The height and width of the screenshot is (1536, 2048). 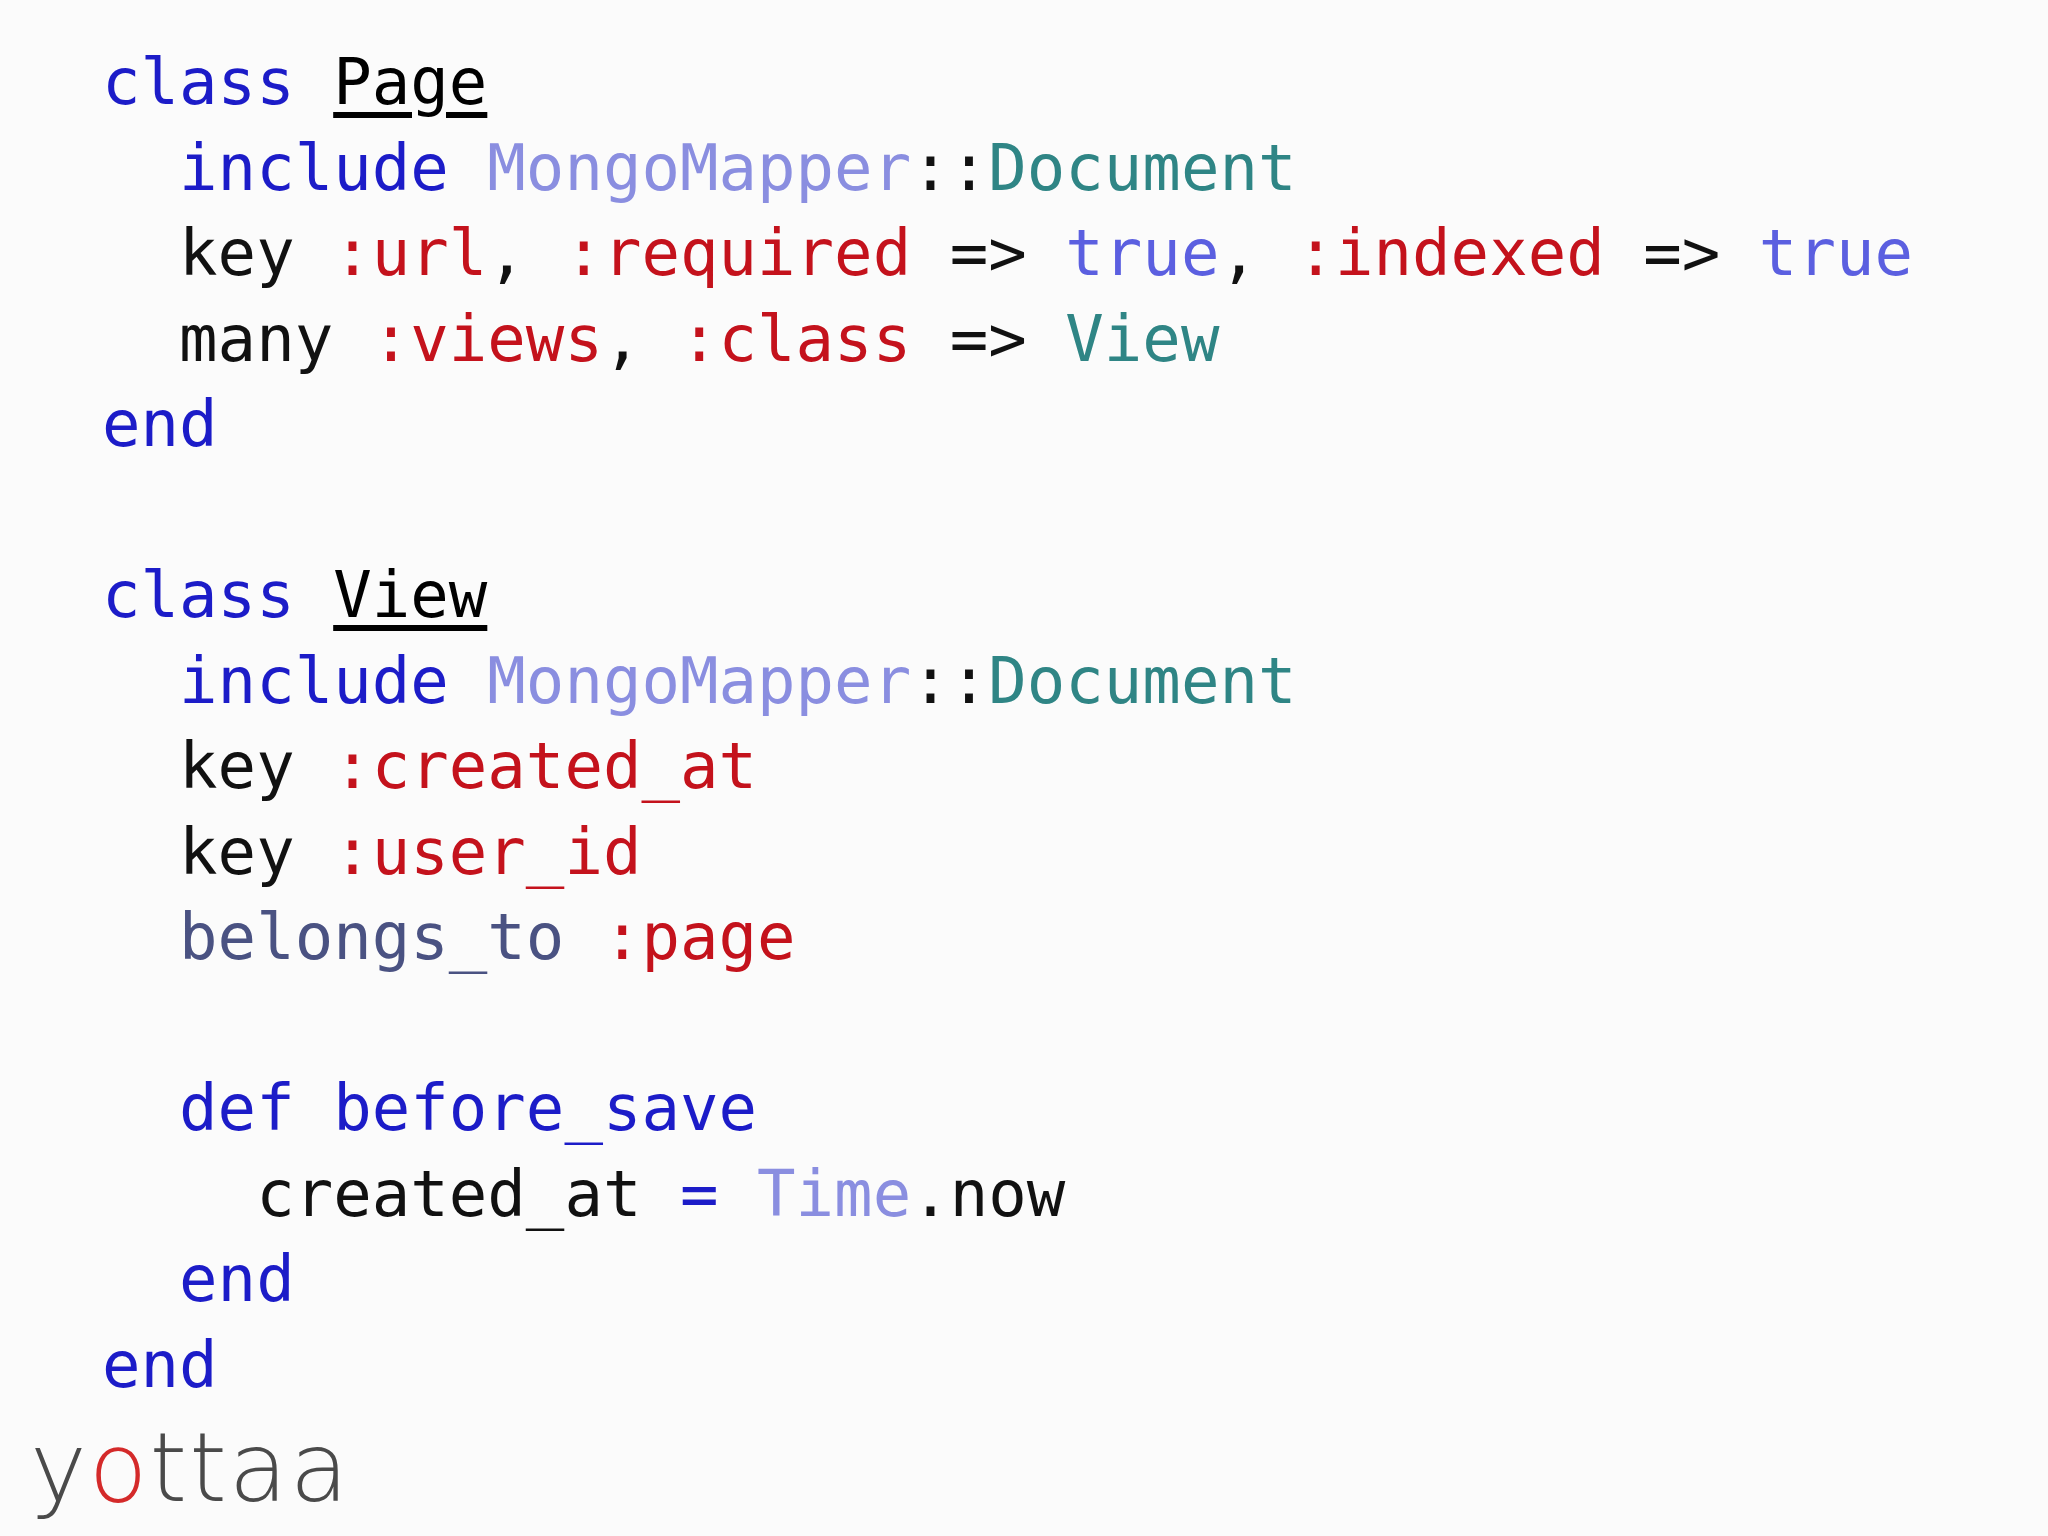 What do you see at coordinates (699, 339) in the screenshot?
I see `code-line: many :views, :class => View` at bounding box center [699, 339].